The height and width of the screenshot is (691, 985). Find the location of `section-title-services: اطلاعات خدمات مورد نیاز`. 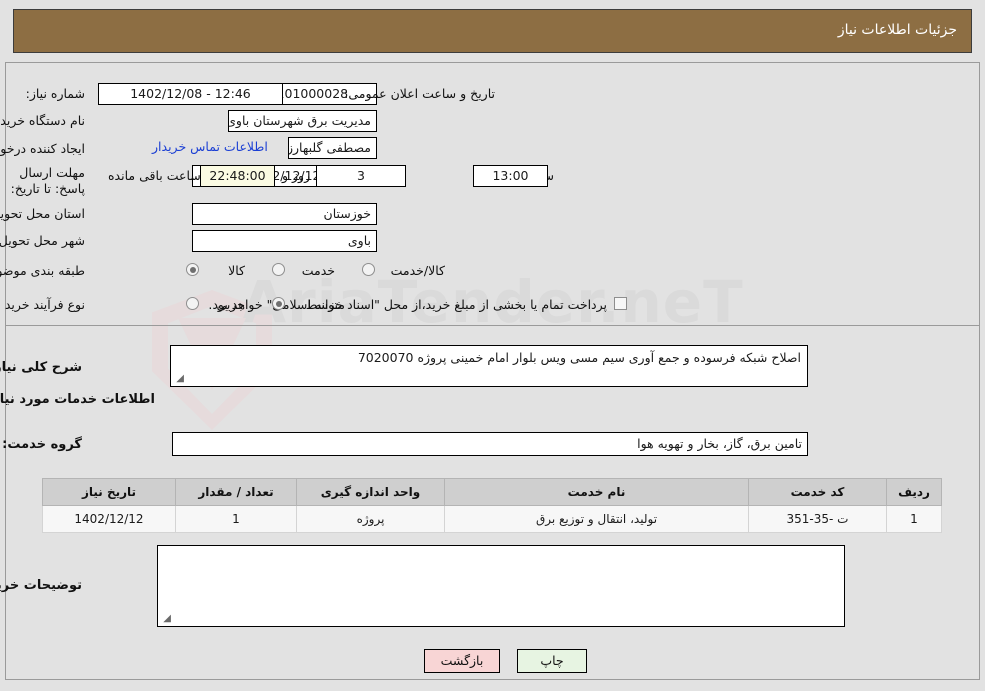

section-title-services: اطلاعات خدمات مورد نیاز is located at coordinates (77, 399).